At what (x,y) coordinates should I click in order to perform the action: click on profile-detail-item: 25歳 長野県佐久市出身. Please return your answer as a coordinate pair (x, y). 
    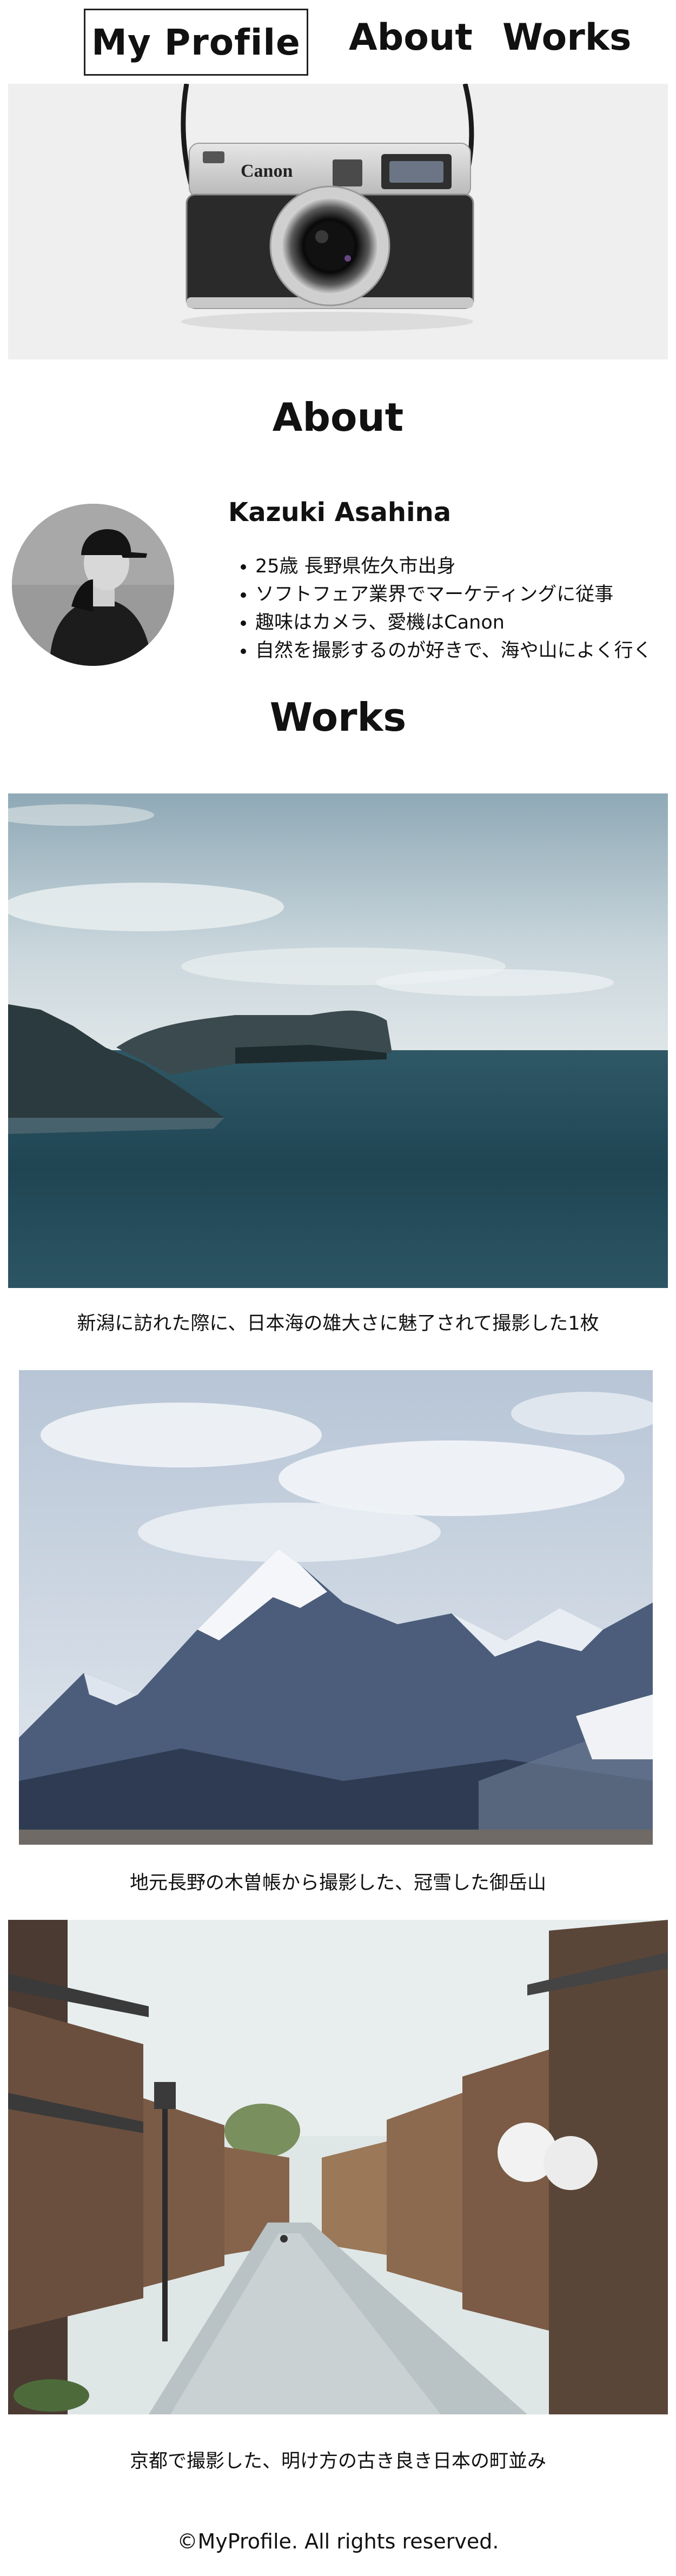
    Looking at the image, I should click on (453, 566).